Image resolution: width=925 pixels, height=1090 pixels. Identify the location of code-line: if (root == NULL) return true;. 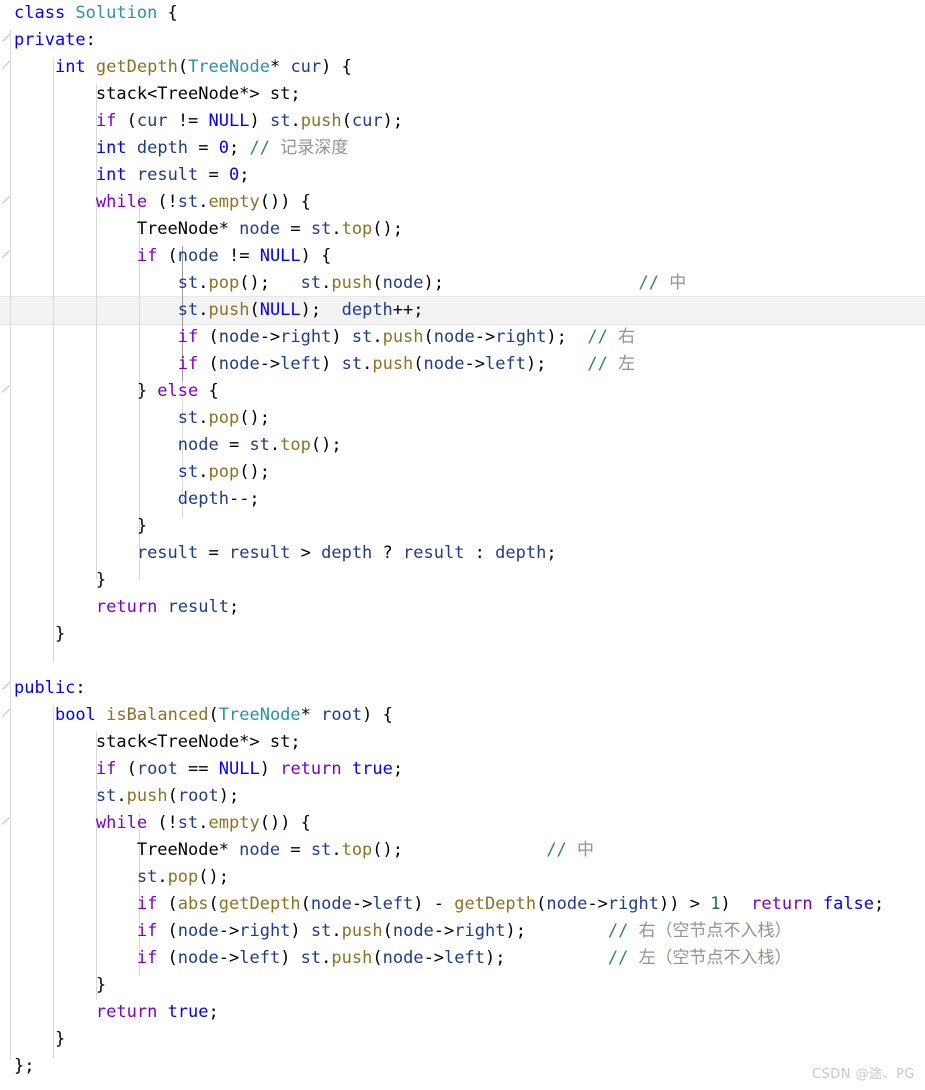
(201, 769).